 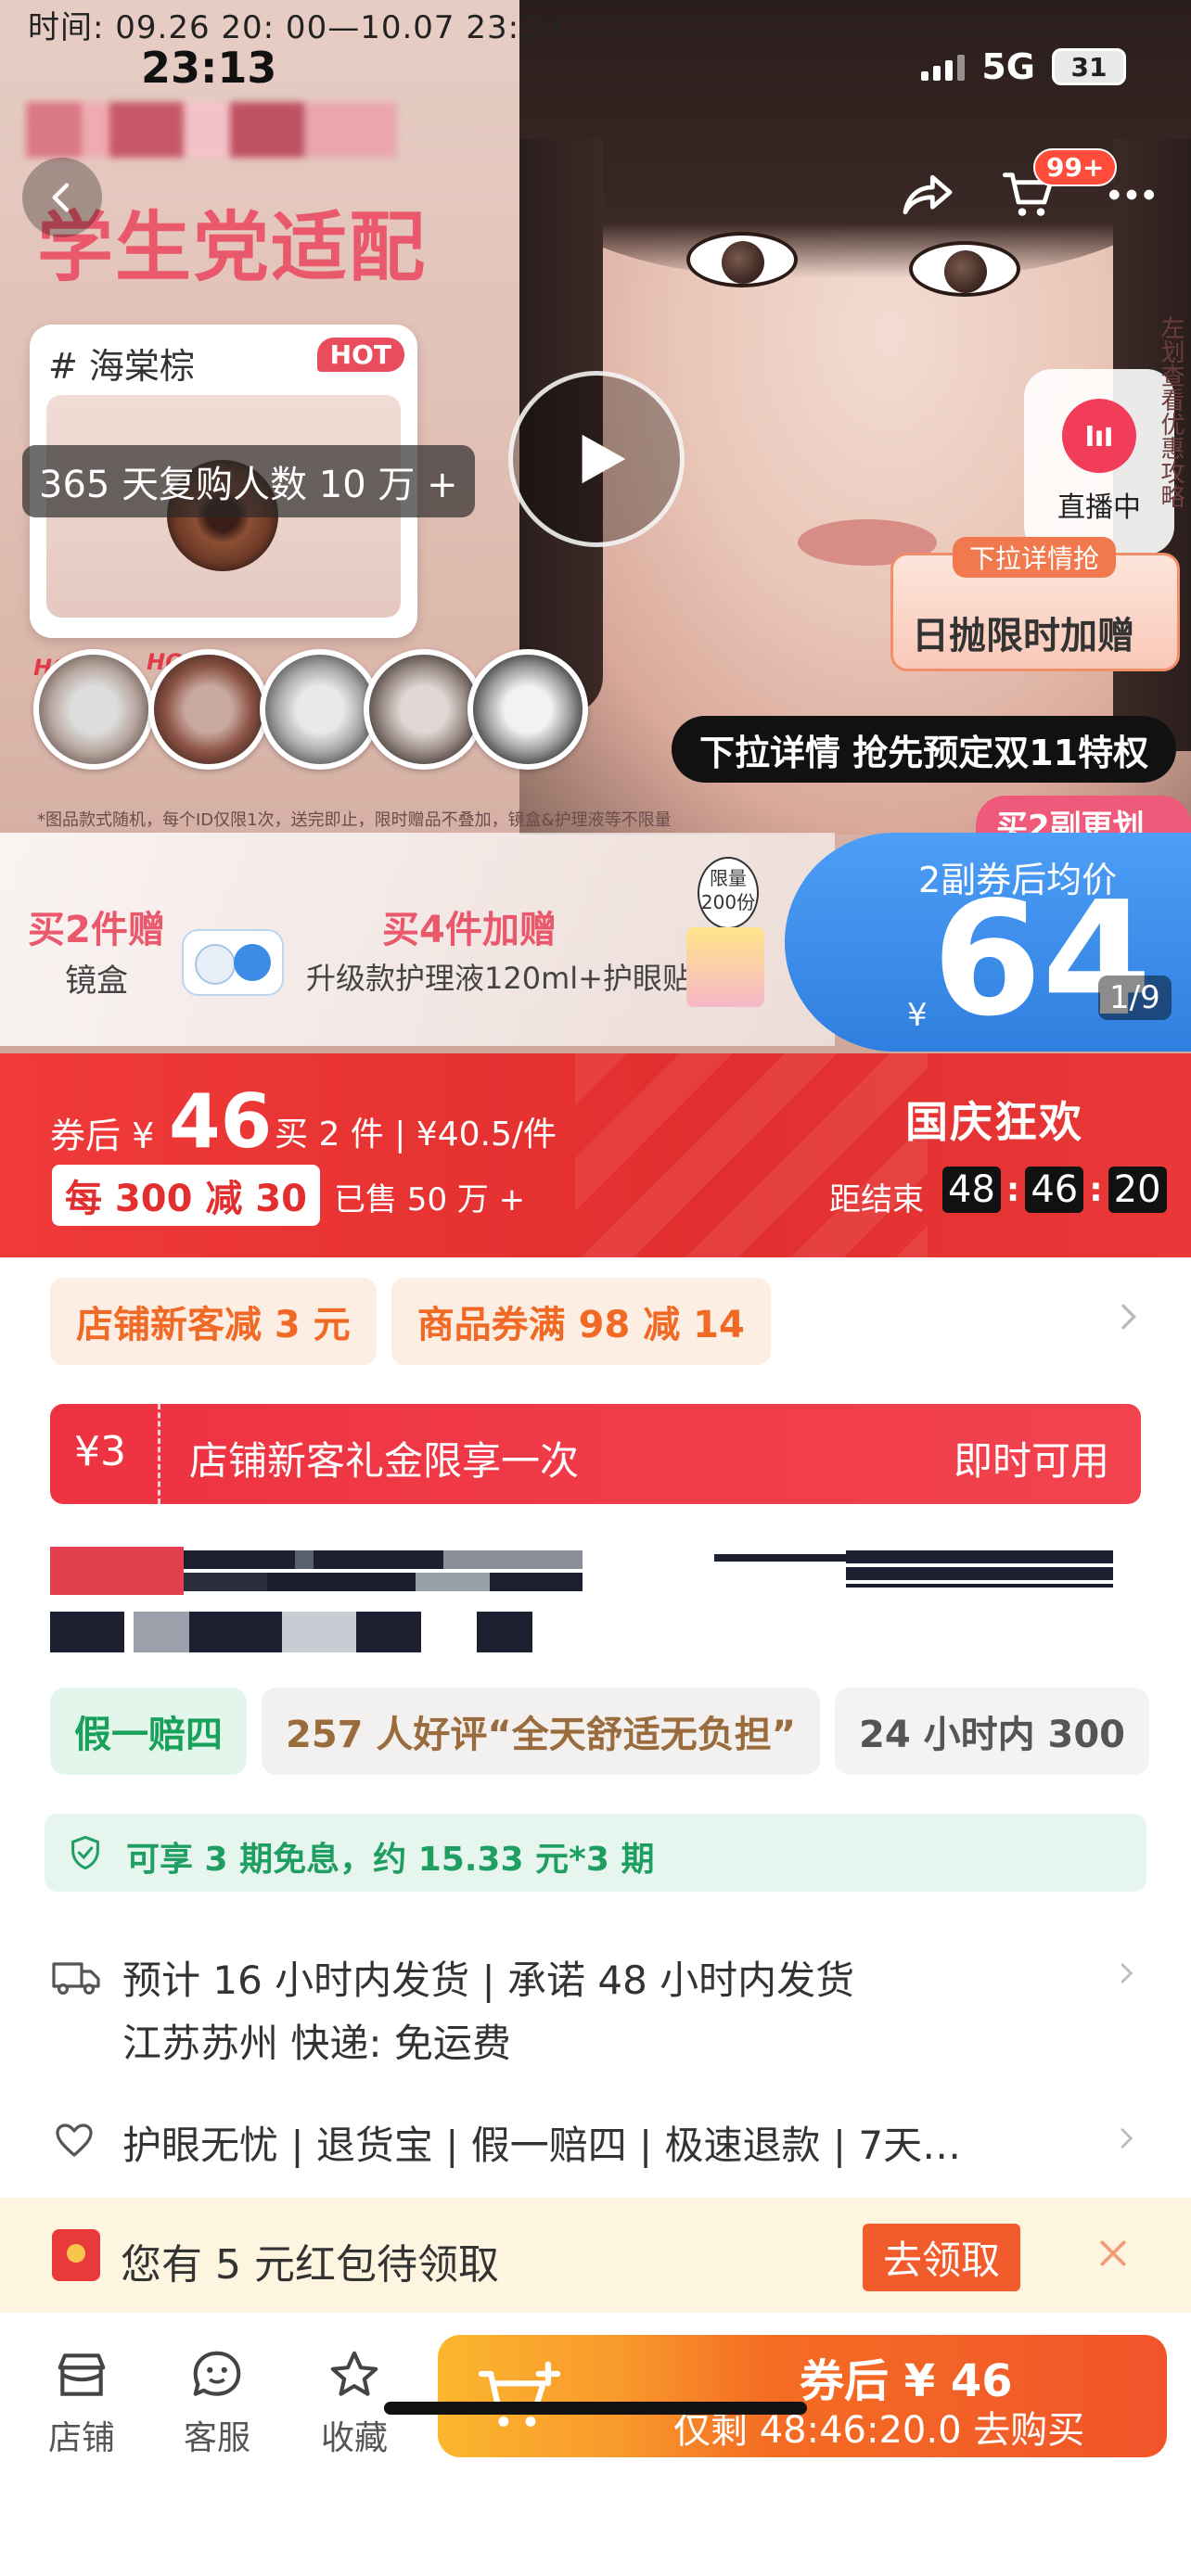 I want to click on coupon-row: 店铺新客减 3 元 商品券满 98 减 14, so click(x=411, y=1321).